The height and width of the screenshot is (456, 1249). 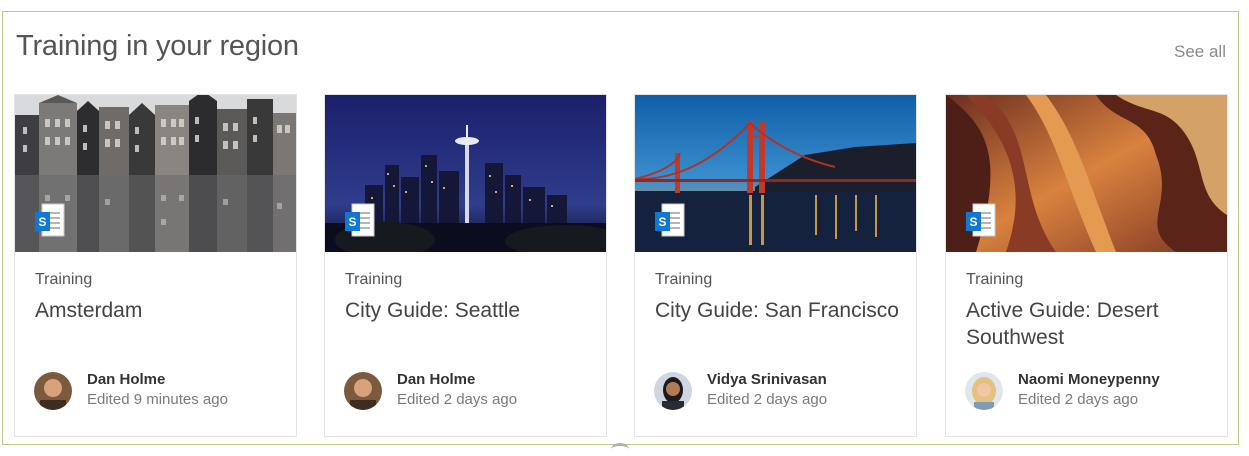 What do you see at coordinates (1089, 379) in the screenshot?
I see `author-name: Naomi Moneypenny` at bounding box center [1089, 379].